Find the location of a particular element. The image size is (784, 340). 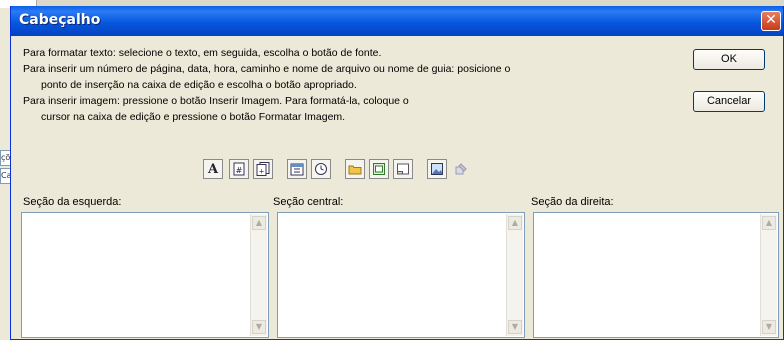

time-button is located at coordinates (321, 169).